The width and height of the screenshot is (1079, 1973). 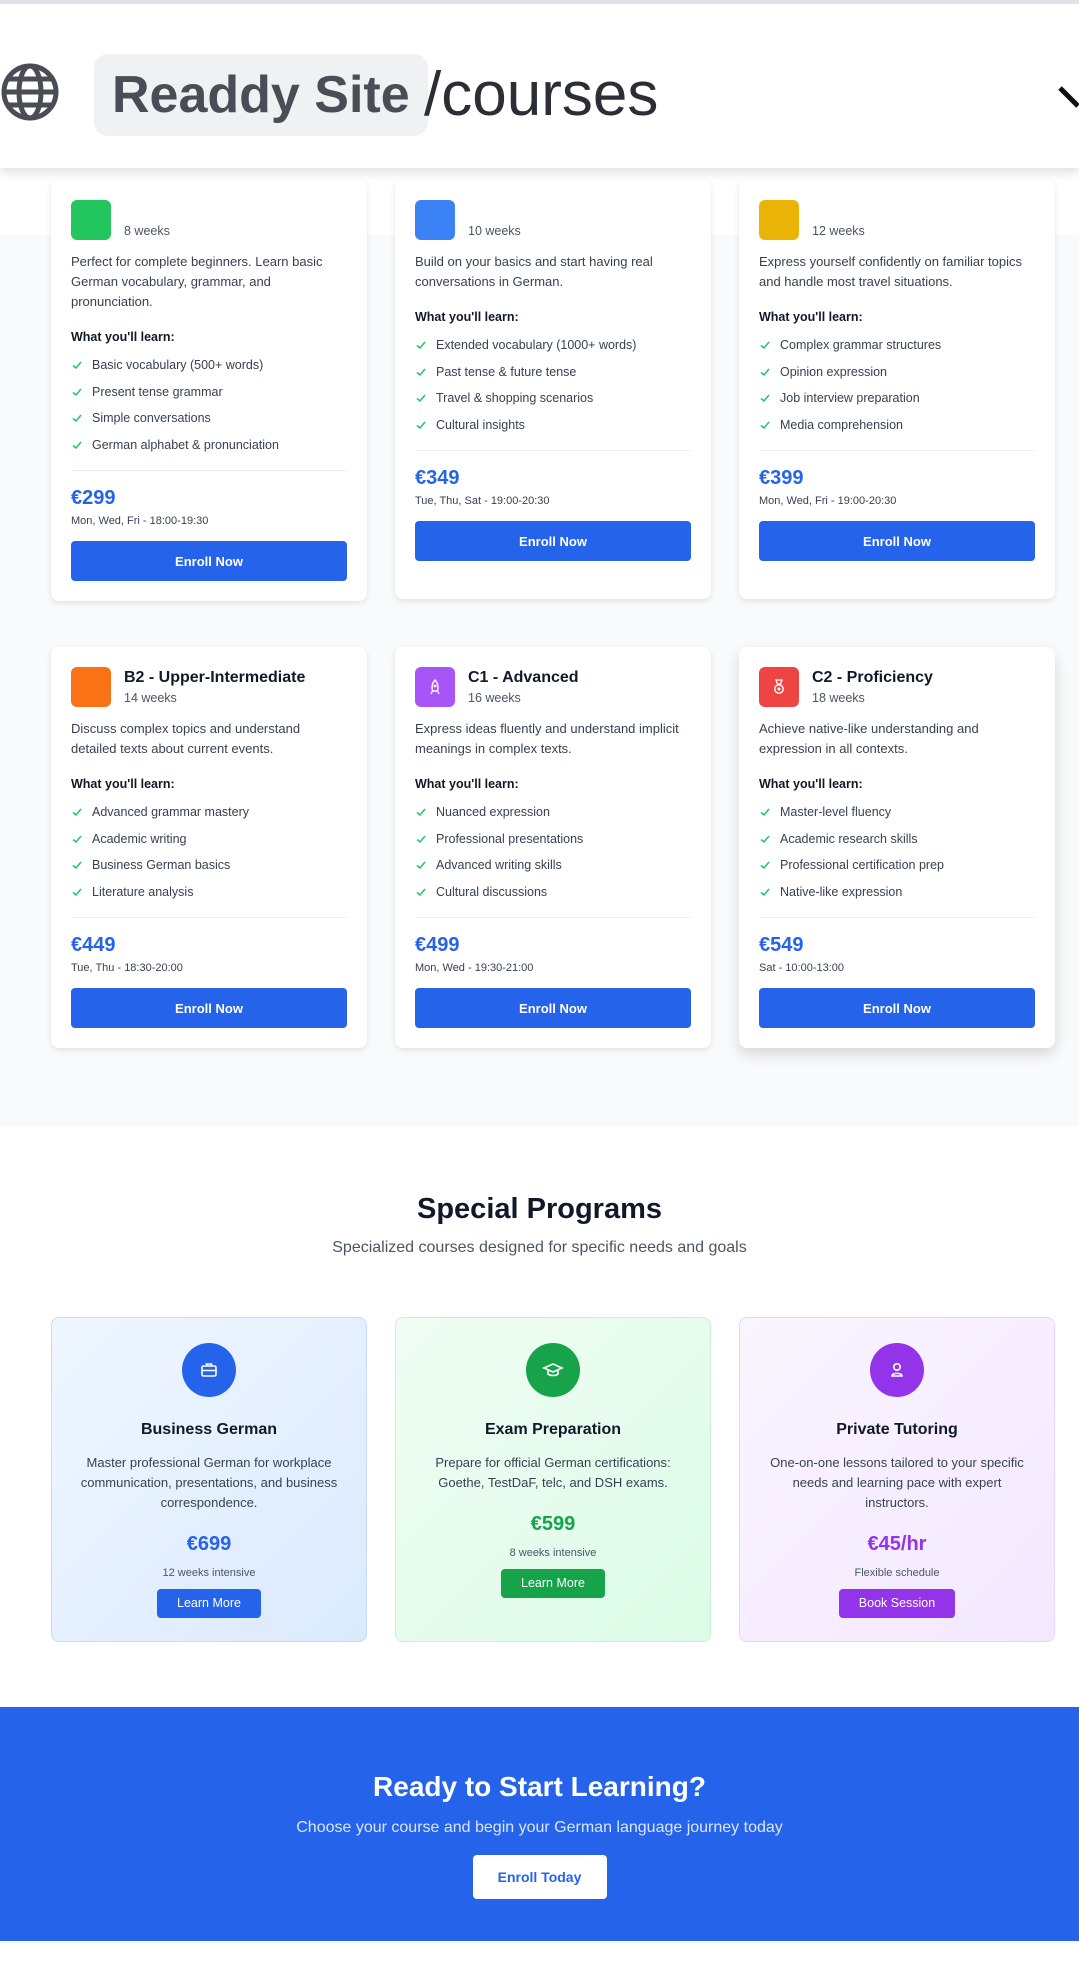 What do you see at coordinates (897, 1603) in the screenshot?
I see `book-session-button: Book Session` at bounding box center [897, 1603].